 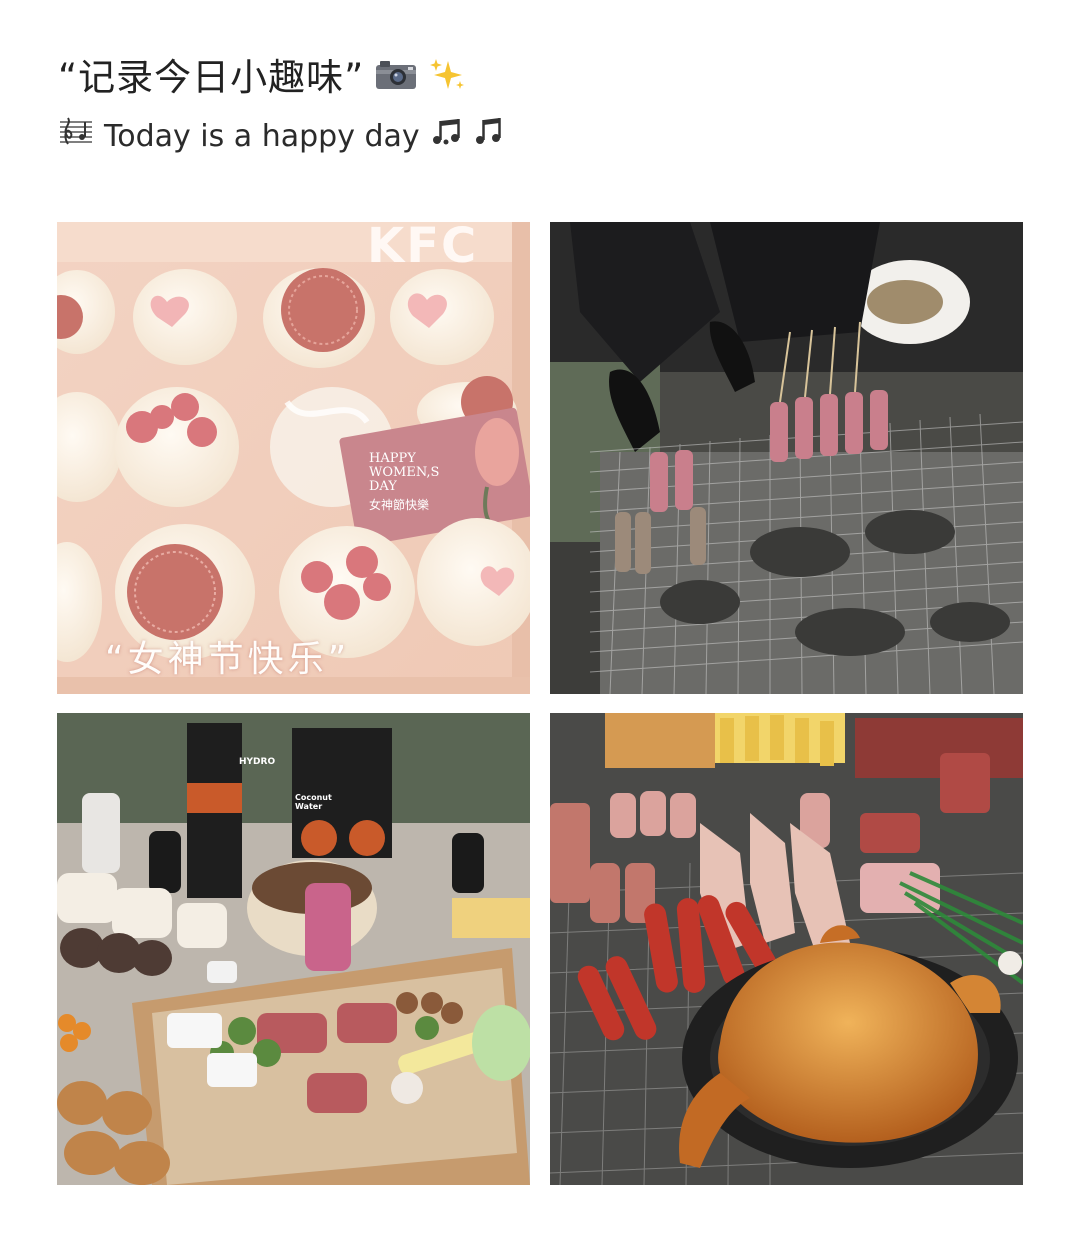 I want to click on card-line-3: DAY, so click(x=383, y=486).